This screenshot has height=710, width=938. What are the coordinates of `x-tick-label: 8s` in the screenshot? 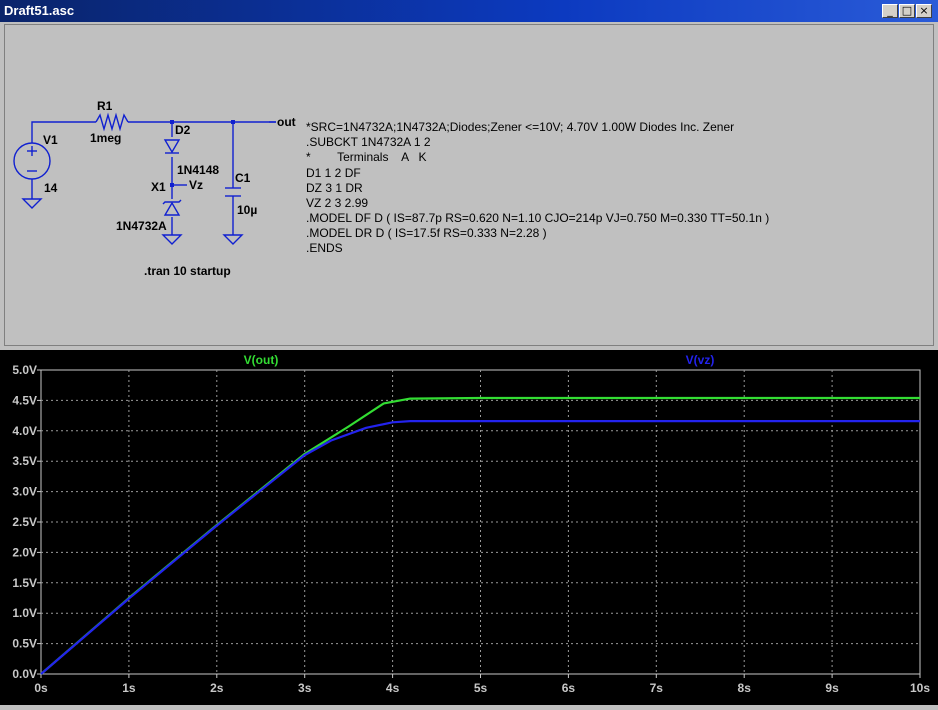 It's located at (745, 688).